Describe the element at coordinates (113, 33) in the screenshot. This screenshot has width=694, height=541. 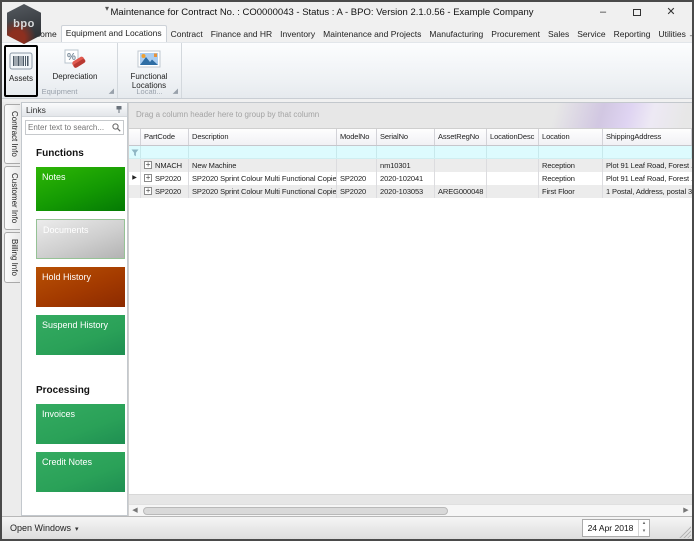
I see `tab-equipment-and-locations: Equipment and Locations` at that location.